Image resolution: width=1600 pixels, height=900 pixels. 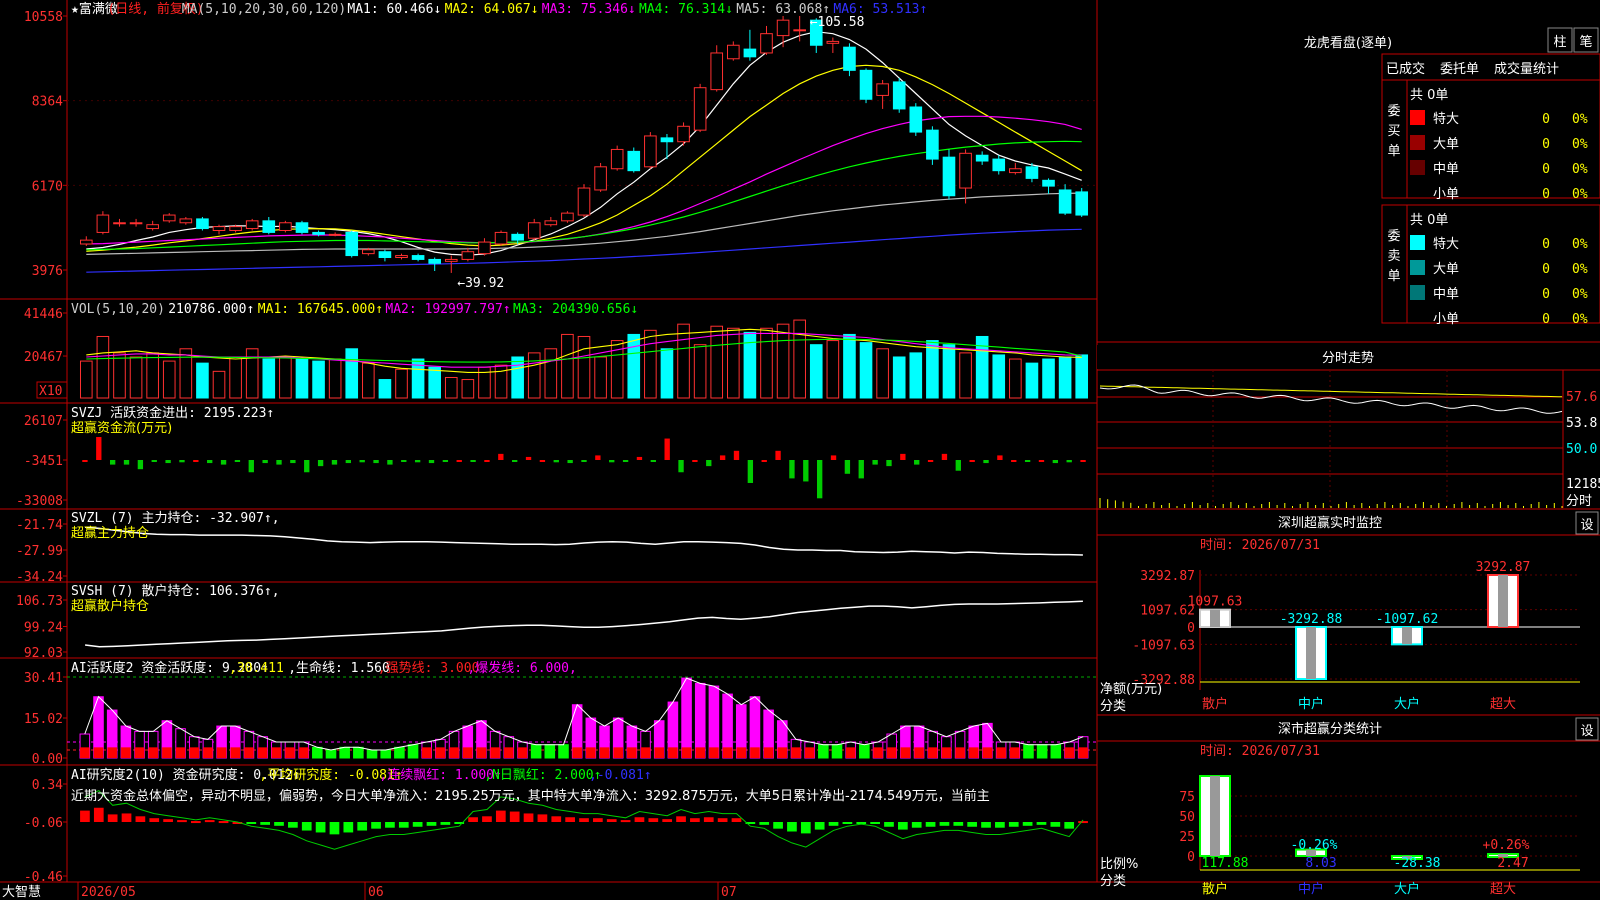 I want to click on classify-tick: 0, so click(x=1191, y=857).